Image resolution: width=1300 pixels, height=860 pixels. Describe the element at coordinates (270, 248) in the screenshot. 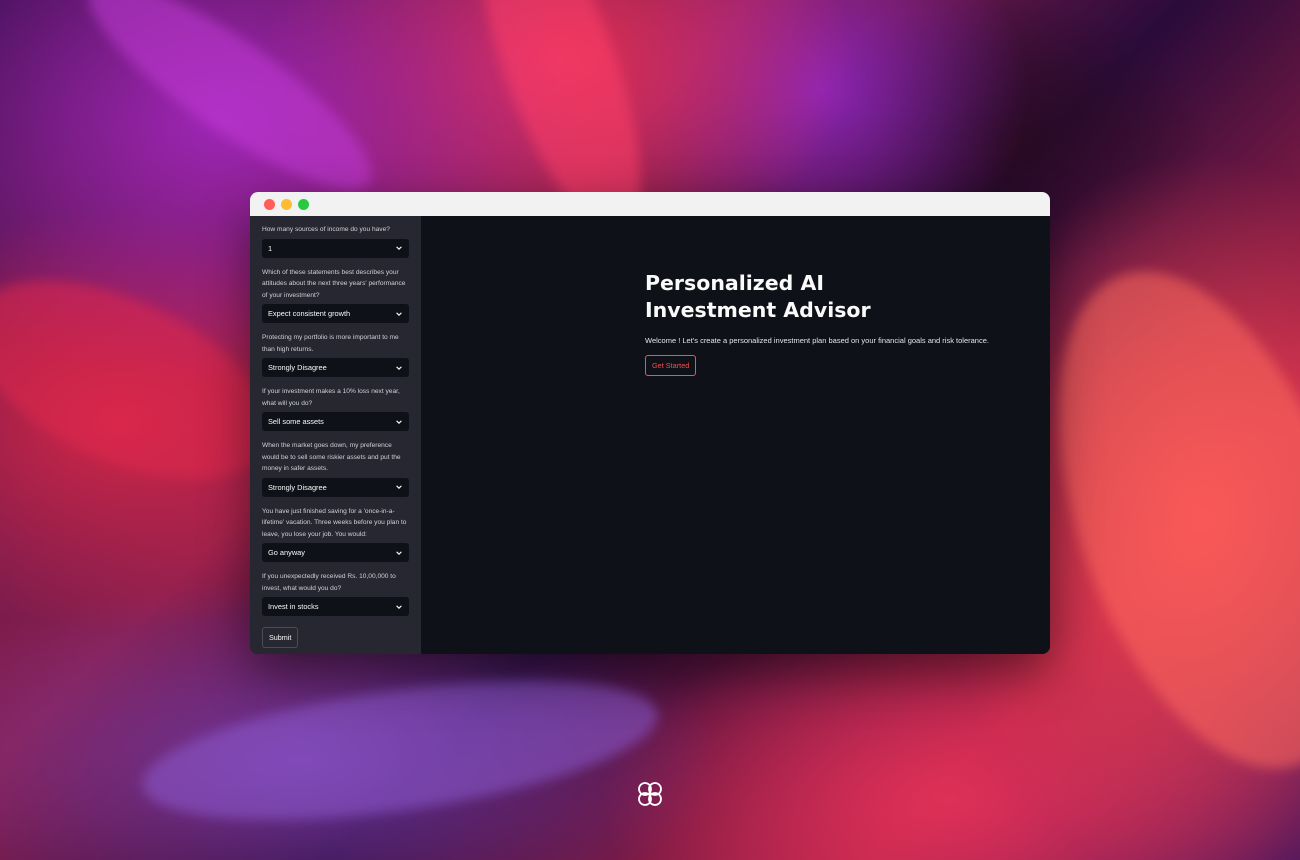

I see `select-value: 1` at that location.